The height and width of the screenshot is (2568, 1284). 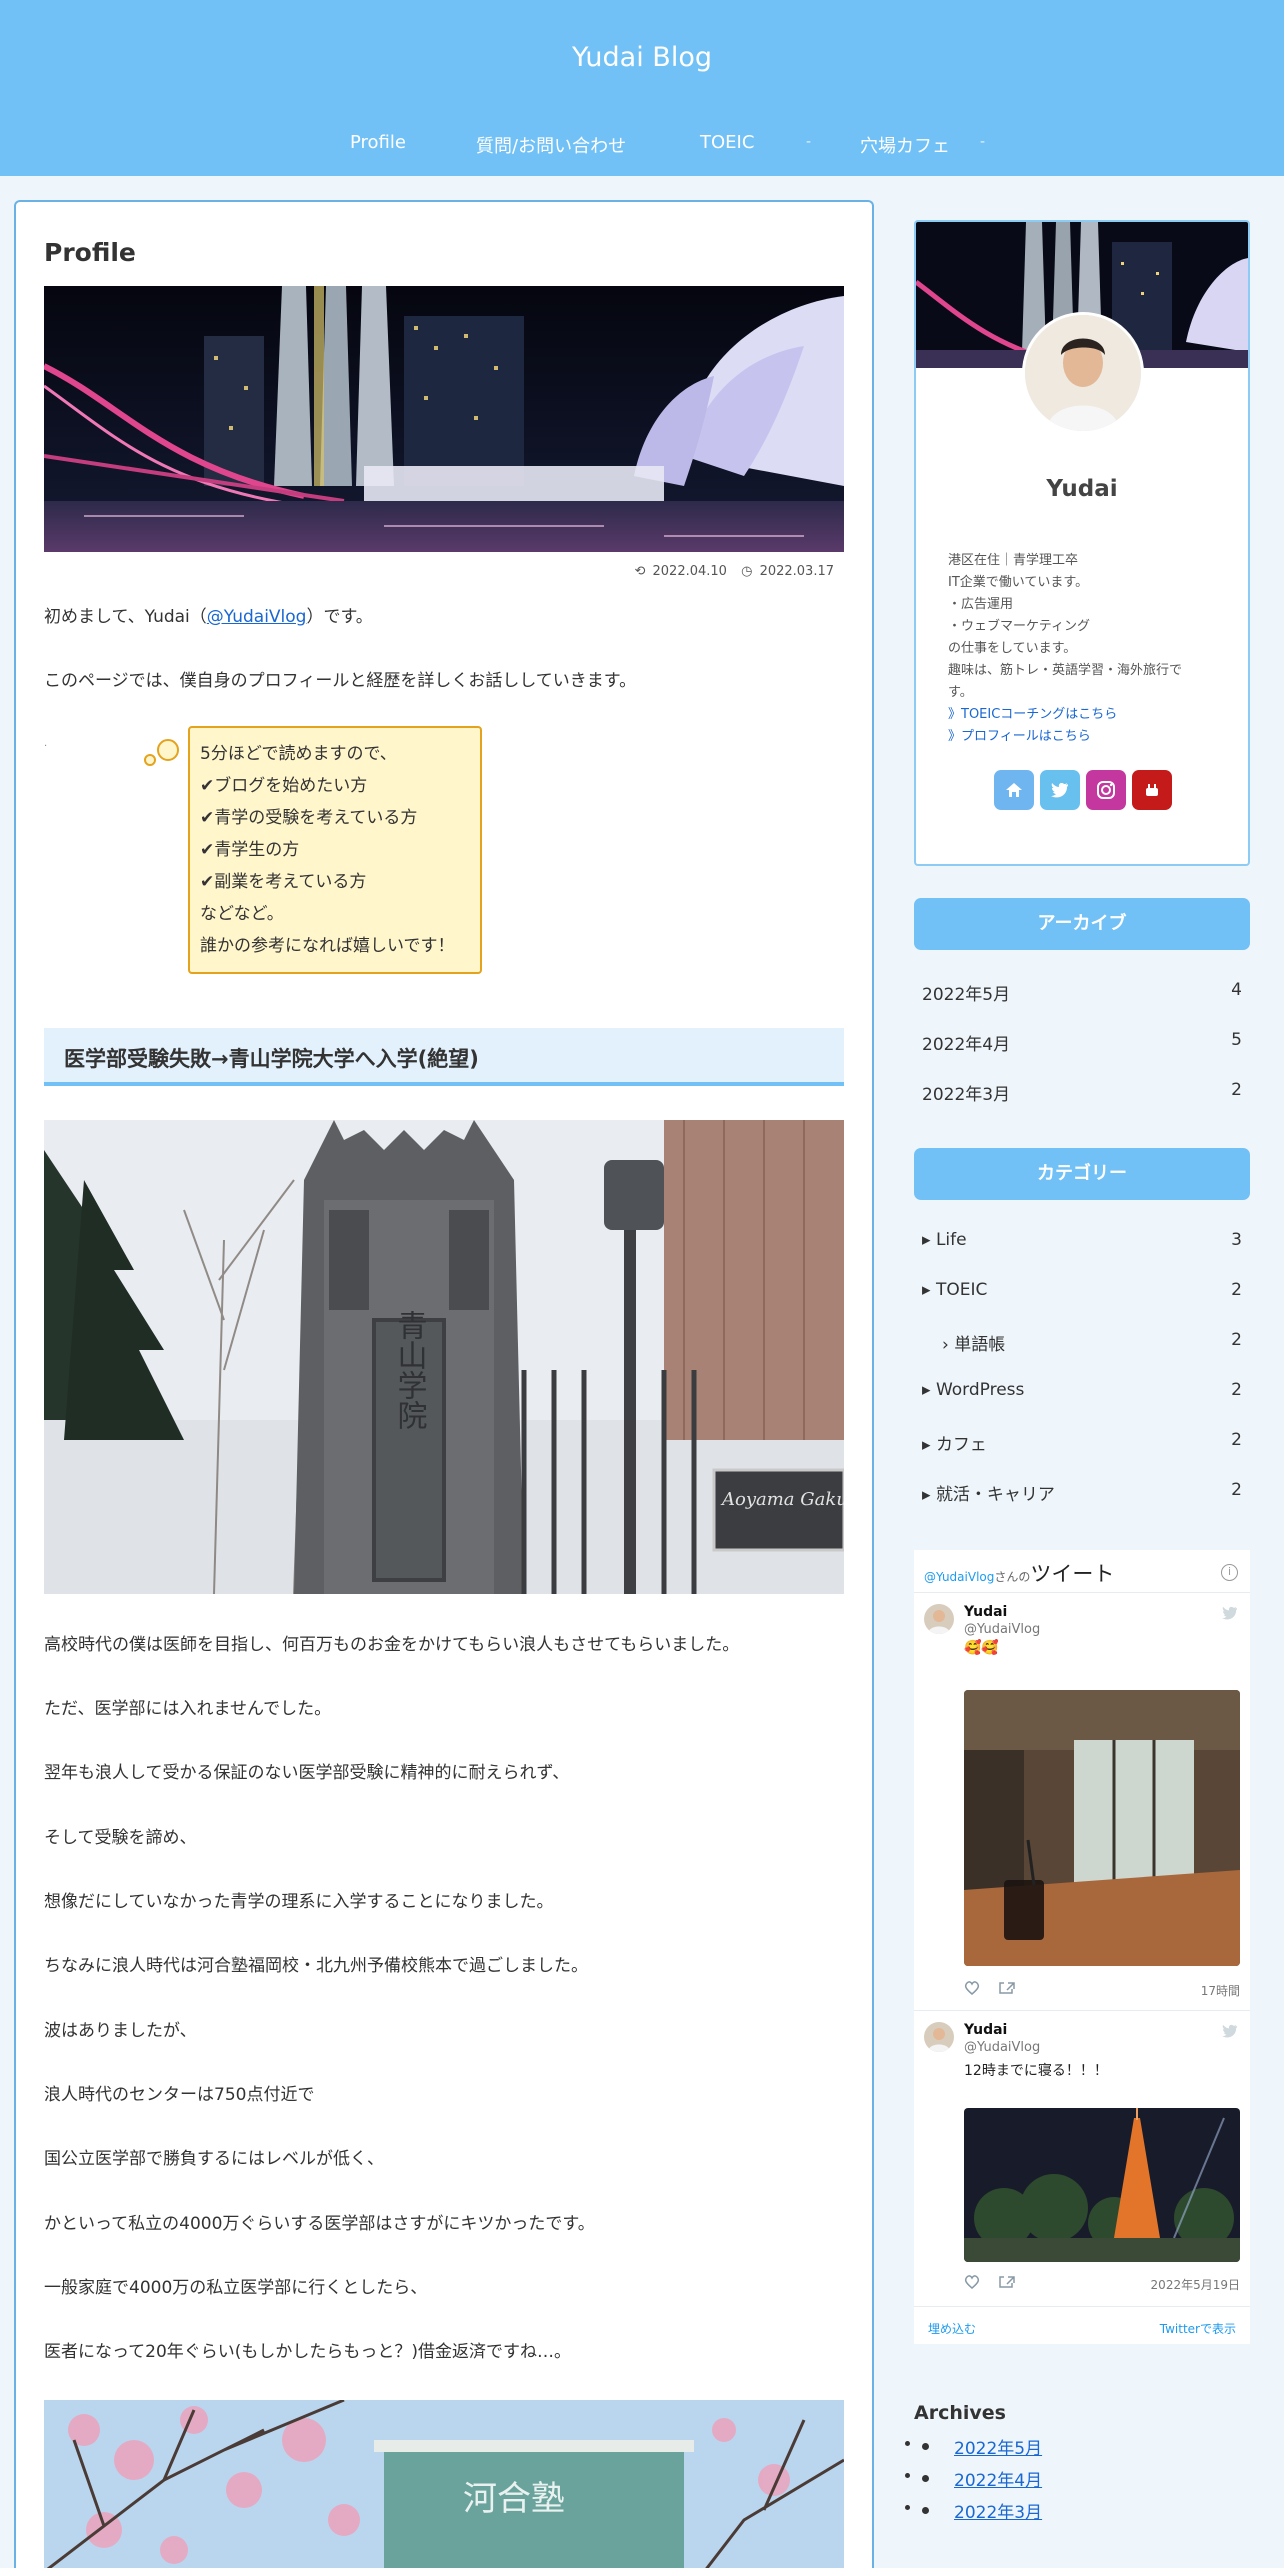 What do you see at coordinates (961, 1445) in the screenshot?
I see `category-name: カフェ` at bounding box center [961, 1445].